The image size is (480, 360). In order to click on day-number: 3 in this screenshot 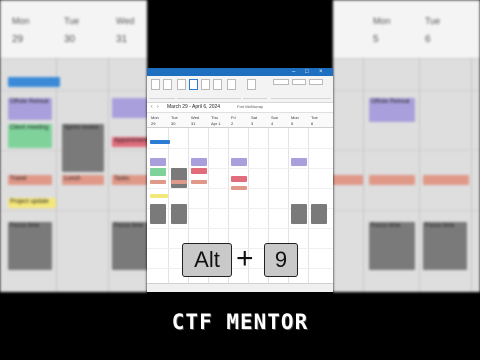, I will do `click(252, 123)`.